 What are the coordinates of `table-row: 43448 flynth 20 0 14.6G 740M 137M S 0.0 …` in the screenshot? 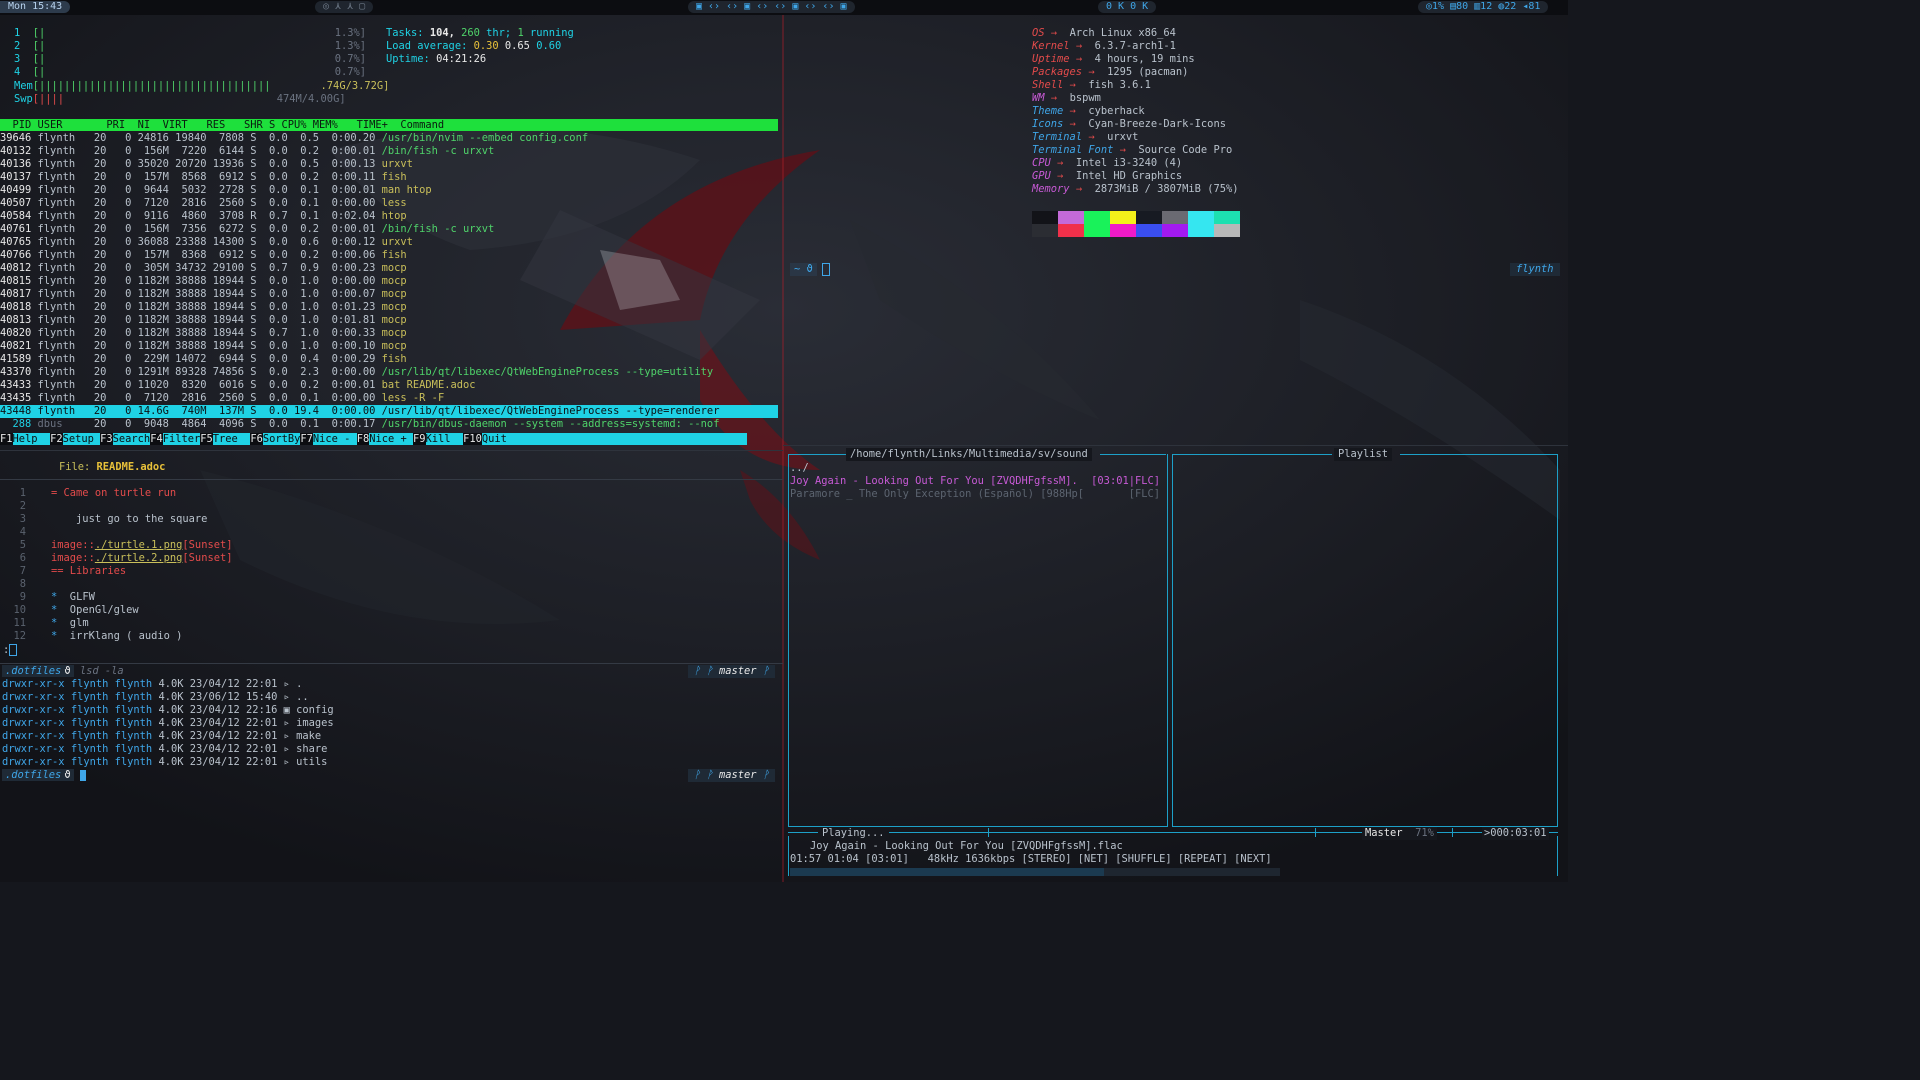 It's located at (389, 411).